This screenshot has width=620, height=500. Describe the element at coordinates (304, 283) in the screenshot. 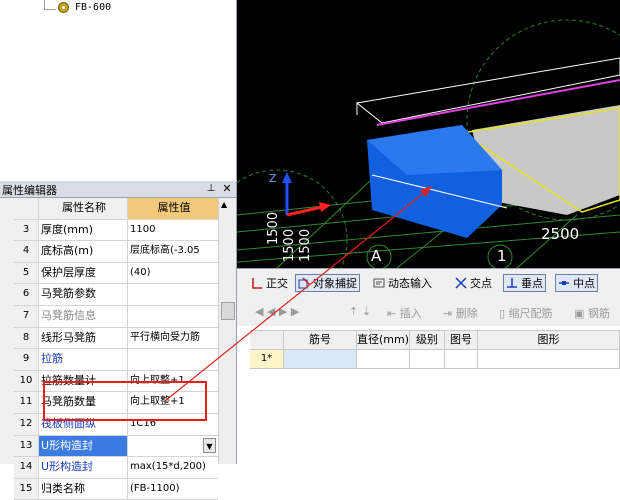

I see `snap-icon` at that location.